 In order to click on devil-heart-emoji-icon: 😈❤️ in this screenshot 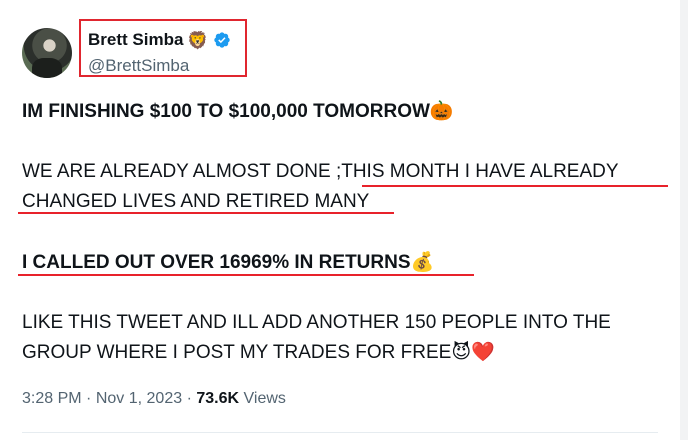, I will do `click(473, 352)`.